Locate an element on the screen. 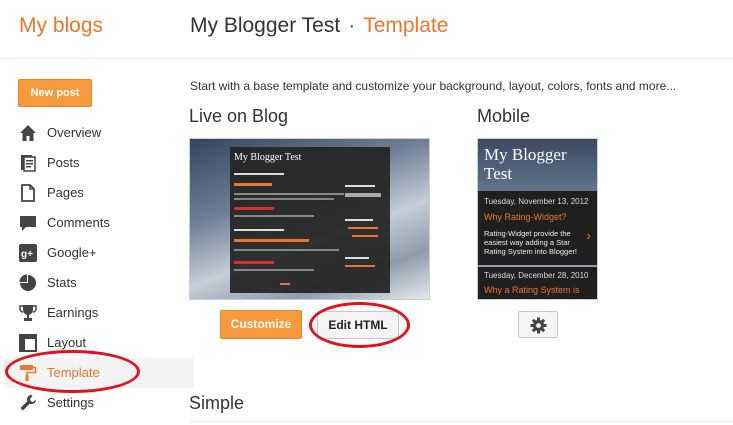 The width and height of the screenshot is (733, 425). mobile-post-title: Why Rating-Widget? is located at coordinates (525, 217).